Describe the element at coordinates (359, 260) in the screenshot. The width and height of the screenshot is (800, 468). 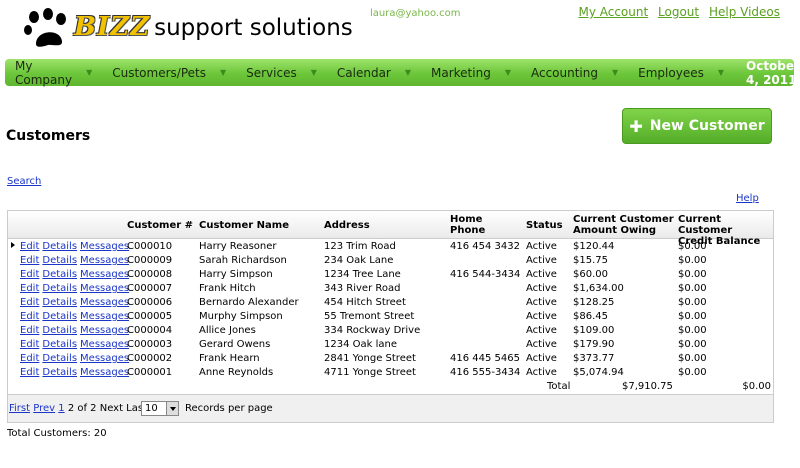
I see `cell-address: 234 Oak Lane` at that location.